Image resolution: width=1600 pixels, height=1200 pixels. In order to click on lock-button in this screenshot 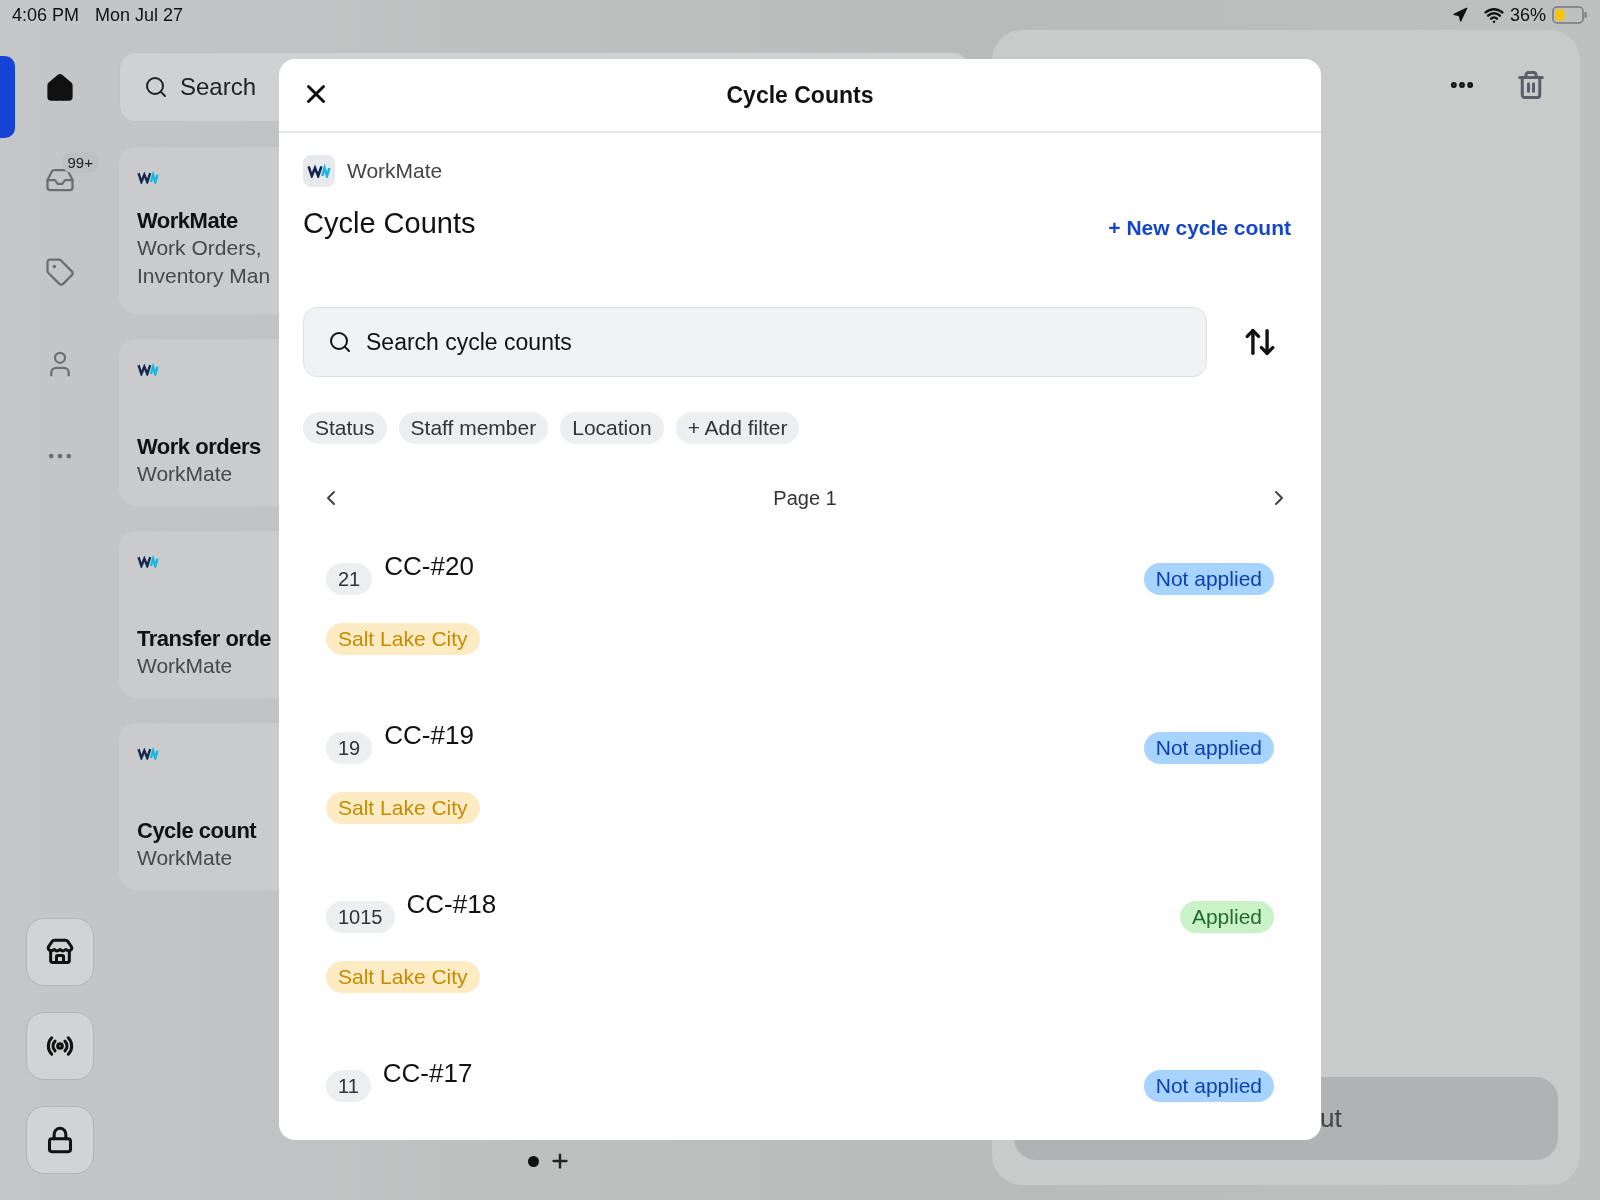, I will do `click(59, 1140)`.